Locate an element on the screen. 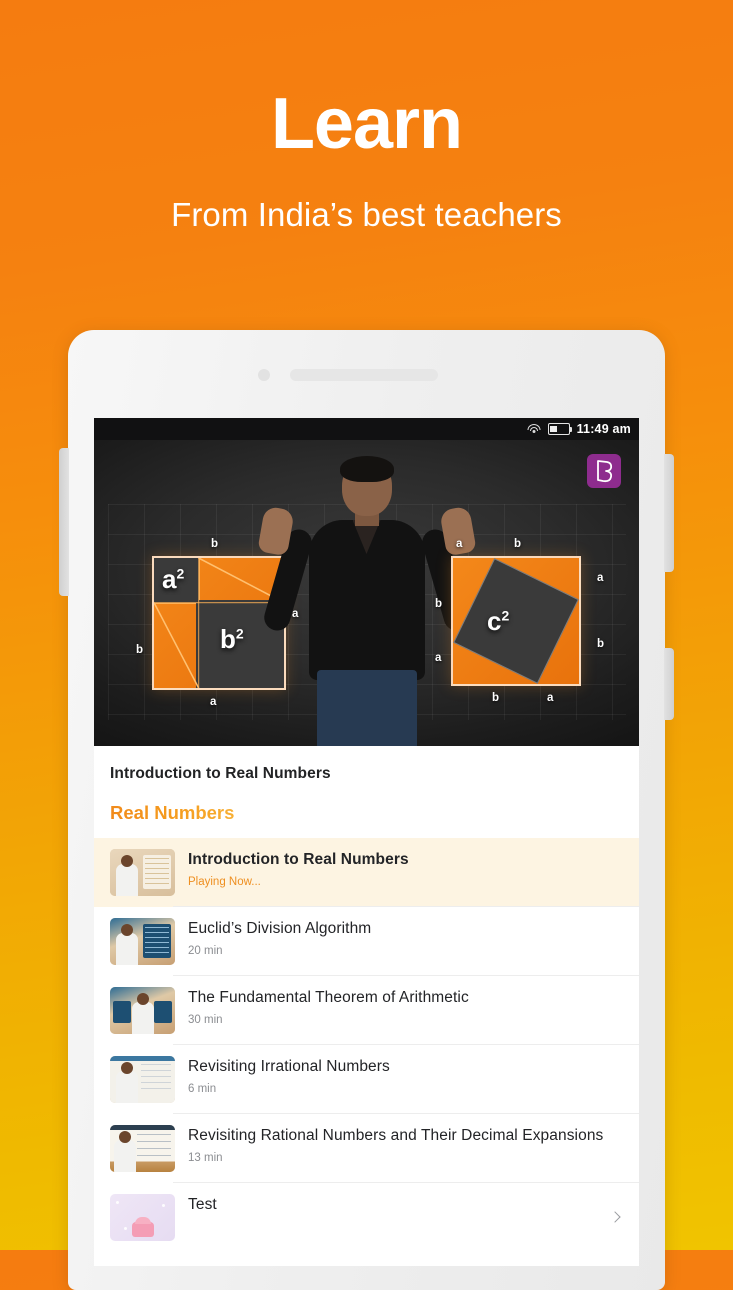 The height and width of the screenshot is (1290, 733). lesson-title: The Fundamental Theorem of Arithmetic is located at coordinates (328, 997).